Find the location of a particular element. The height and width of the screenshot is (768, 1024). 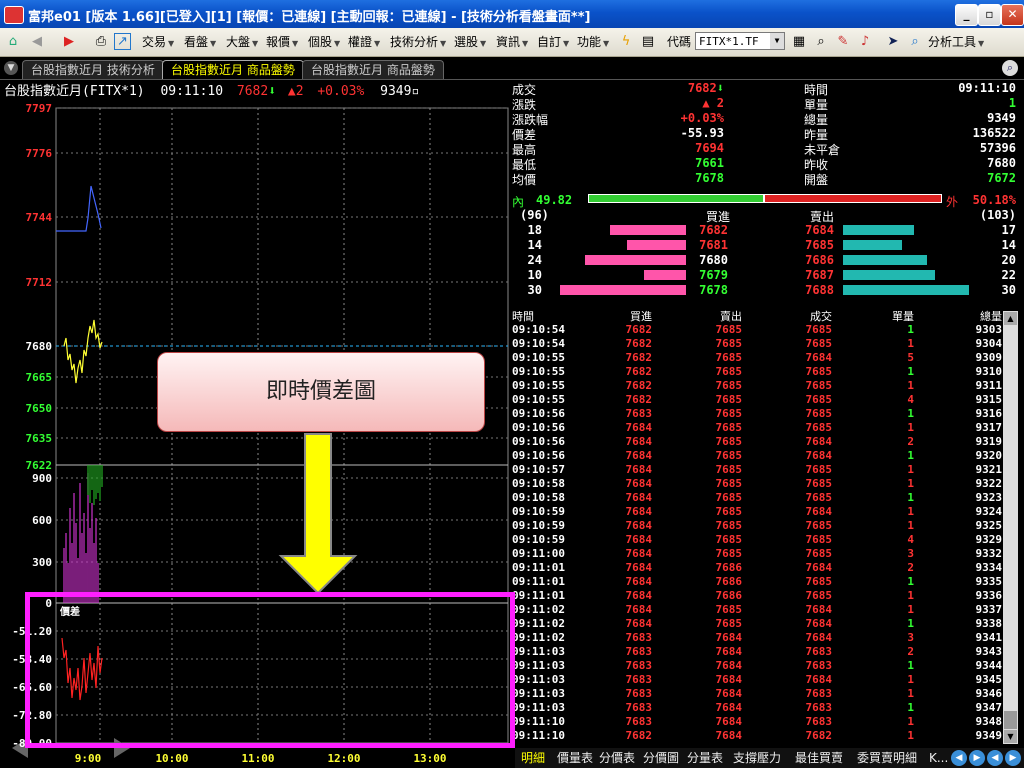

chart-tool-icon: ▦ is located at coordinates (799, 42).